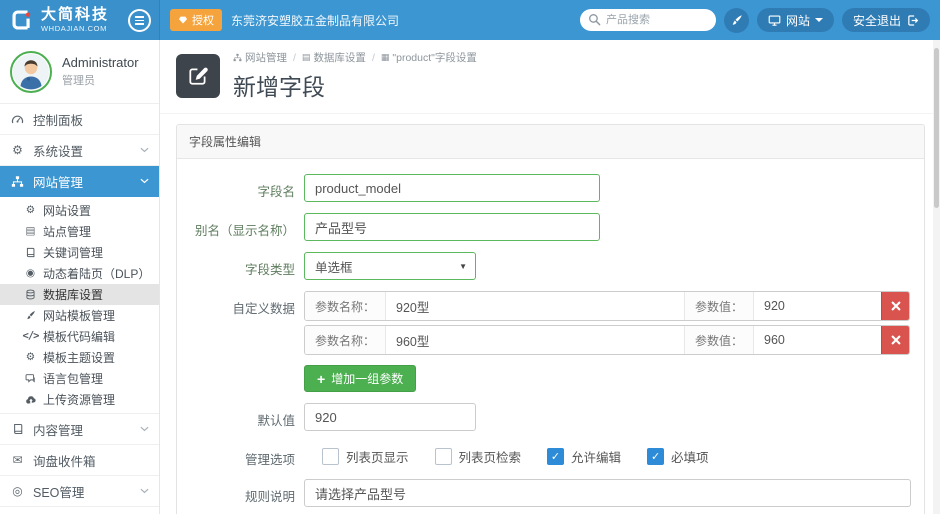 The width and height of the screenshot is (940, 514). I want to click on cogs-icon, so click(30, 210).